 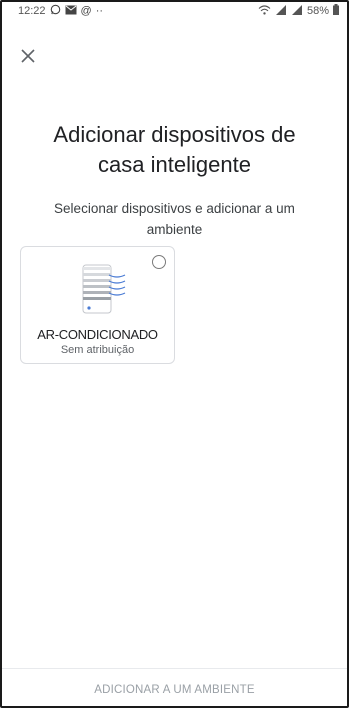 What do you see at coordinates (99, 10) in the screenshot?
I see `more-dots-icon: ··` at bounding box center [99, 10].